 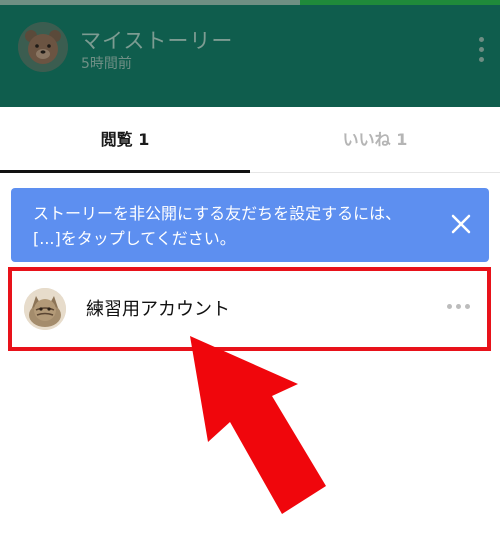 What do you see at coordinates (375, 140) in the screenshot?
I see `tab-likes: いいね 1` at bounding box center [375, 140].